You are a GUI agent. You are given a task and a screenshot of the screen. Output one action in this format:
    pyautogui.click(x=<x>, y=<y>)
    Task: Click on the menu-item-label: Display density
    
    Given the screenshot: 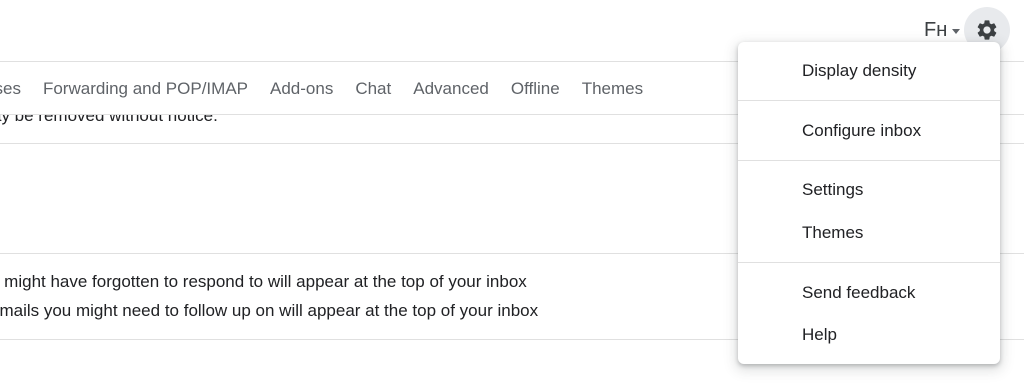 What is the action you would take?
    pyautogui.click(x=859, y=70)
    